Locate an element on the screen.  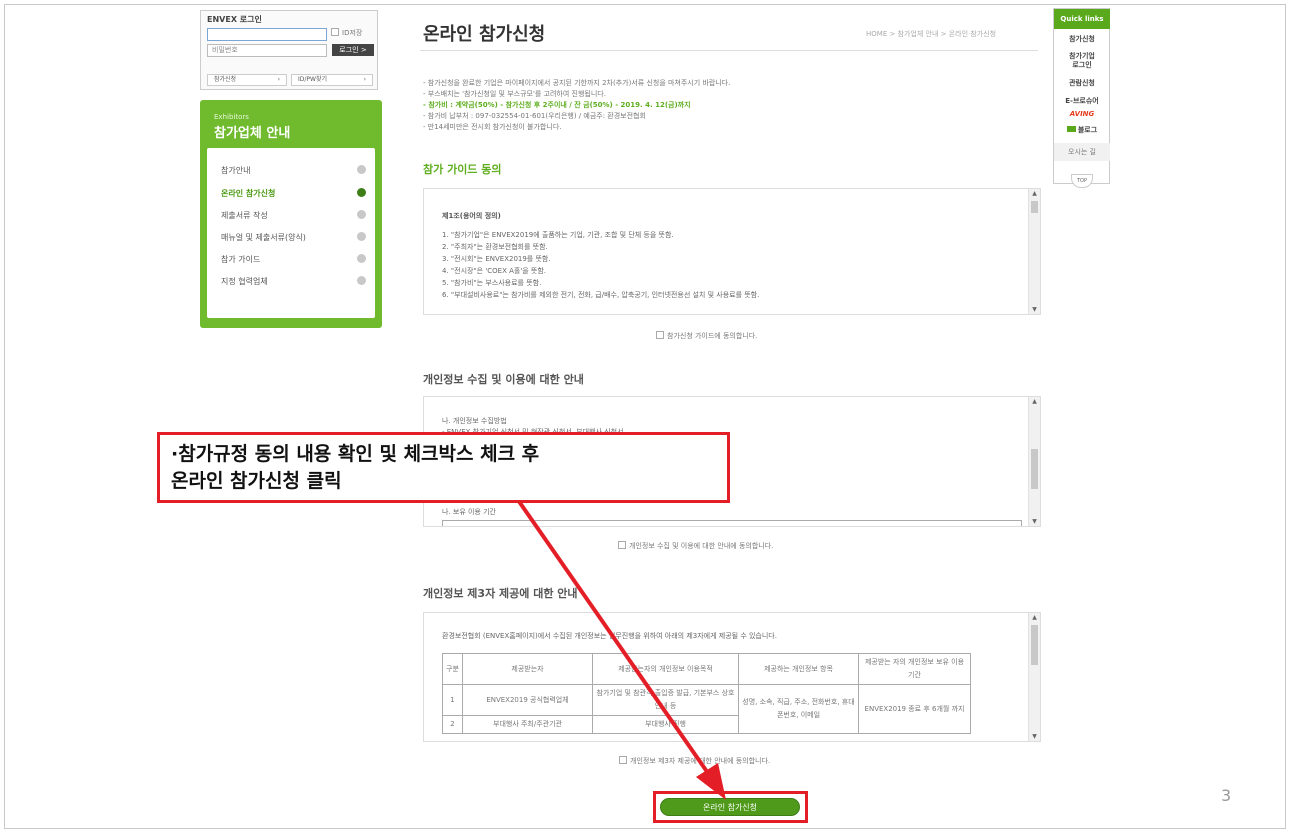
callout-text: ·참가규정 동의 내용 확인 및 체크박스 체크 후 온라인 참가신청 클릭 is located at coordinates (355, 468).